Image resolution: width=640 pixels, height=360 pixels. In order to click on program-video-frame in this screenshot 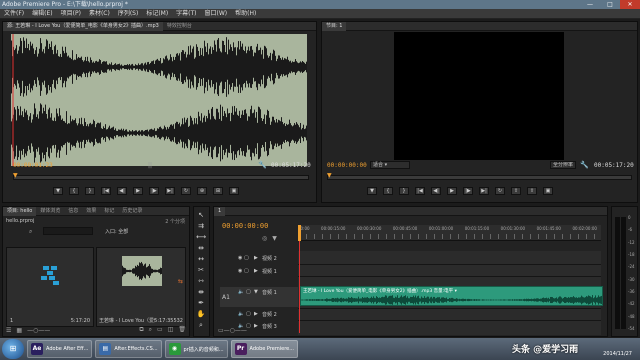, I will do `click(479, 96)`.